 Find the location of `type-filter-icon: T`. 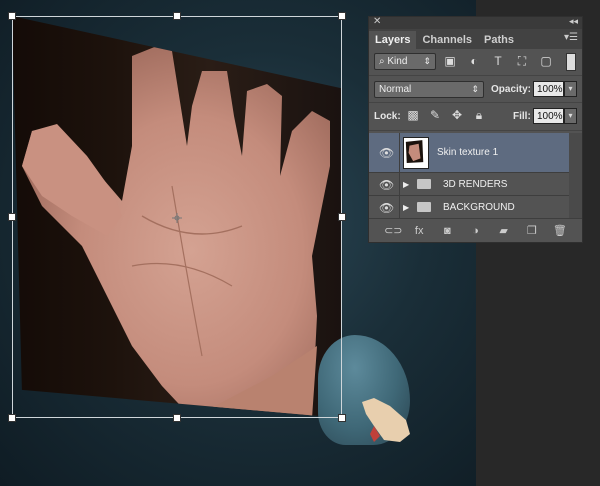

type-filter-icon: T is located at coordinates (498, 61).